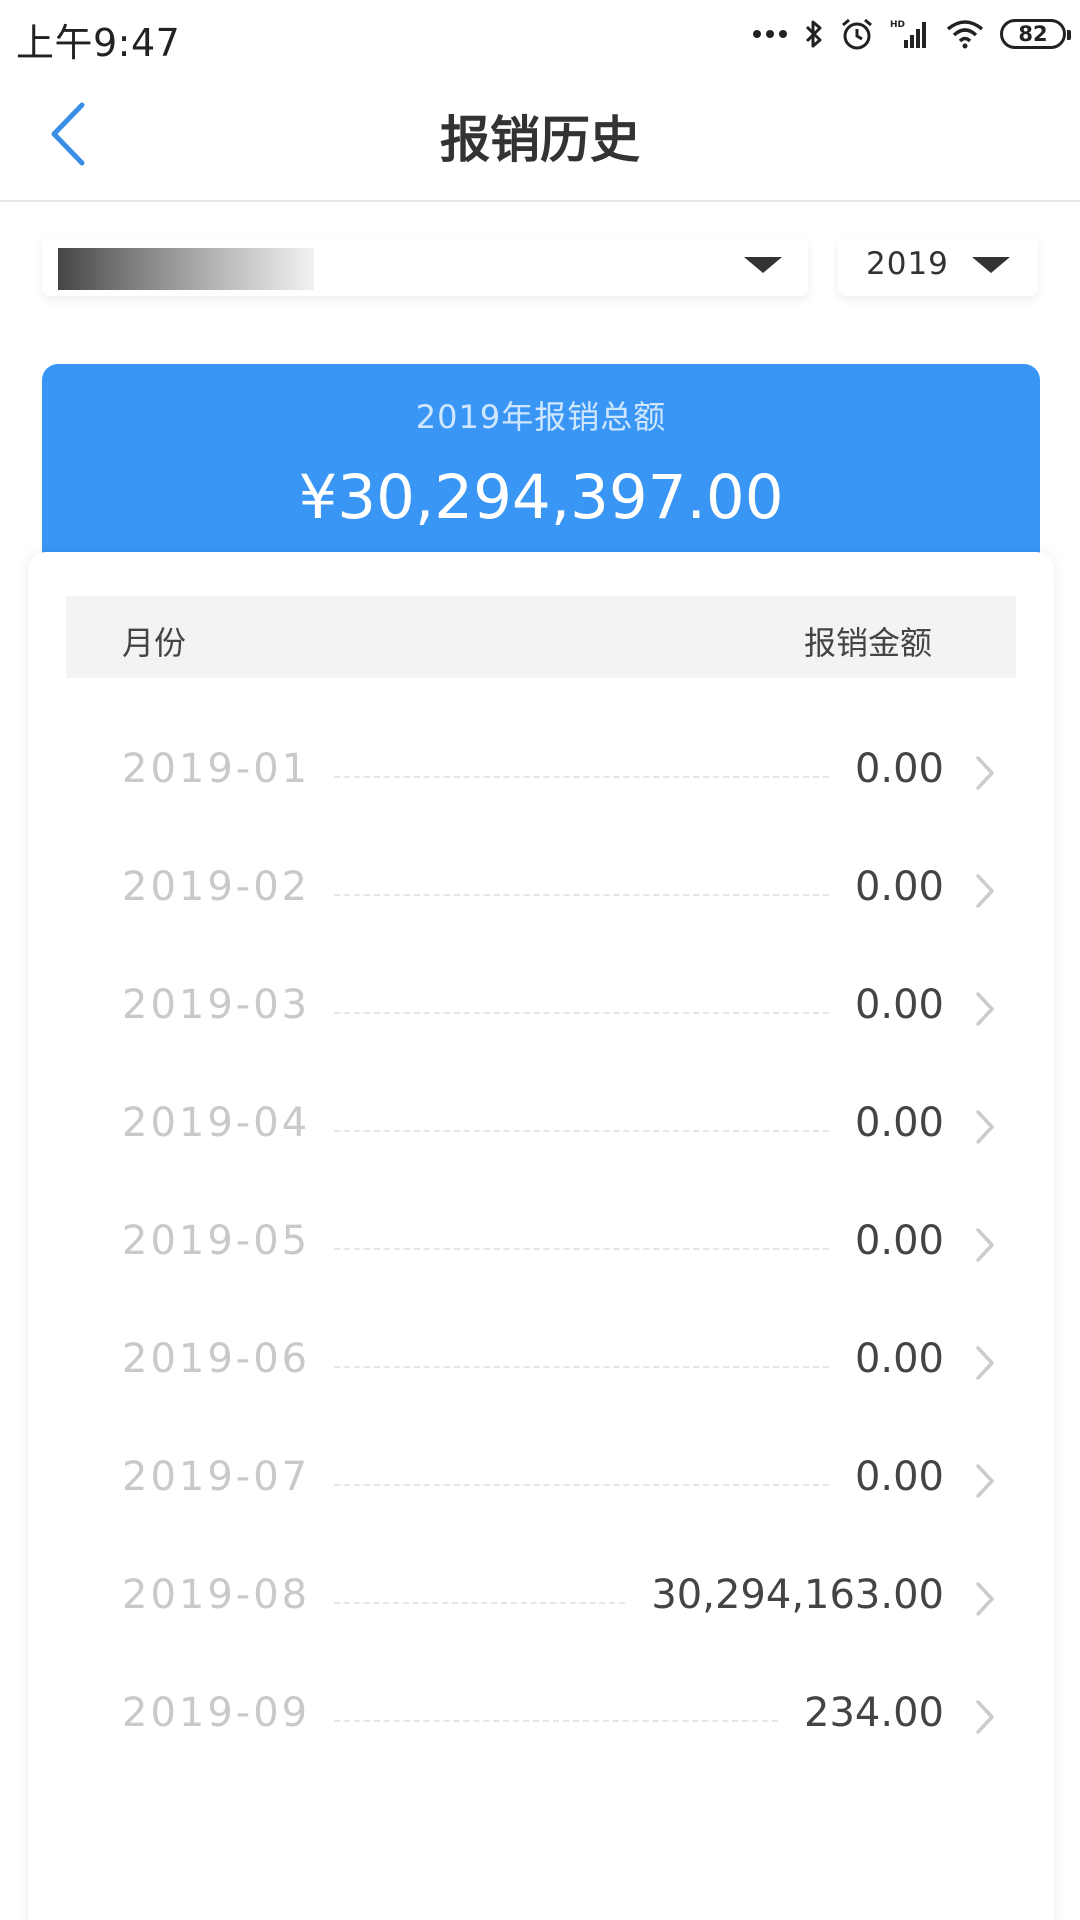 The height and width of the screenshot is (1920, 1080). What do you see at coordinates (907, 264) in the screenshot?
I see `year-select-value: 2019` at bounding box center [907, 264].